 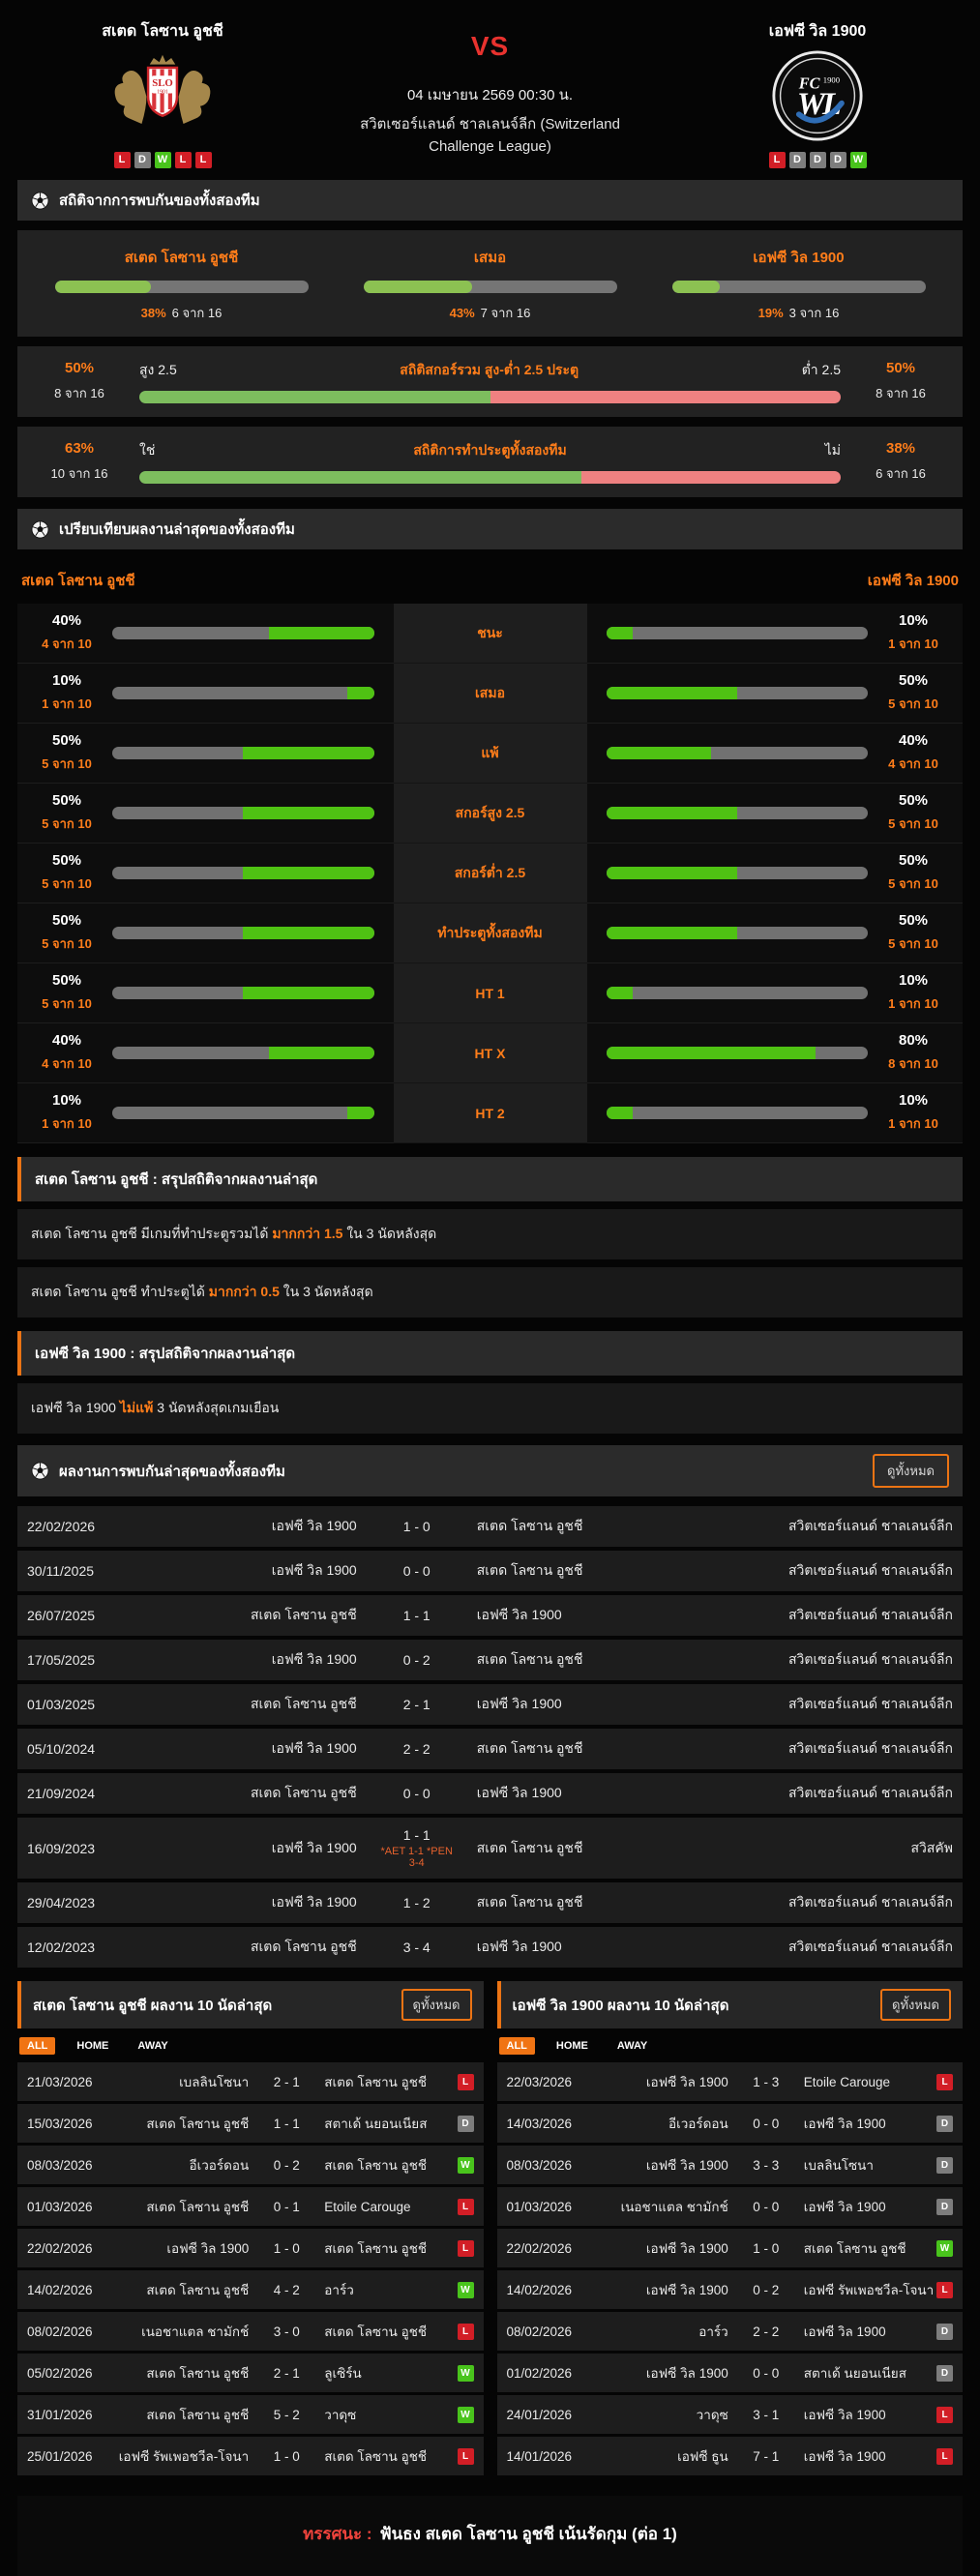 What do you see at coordinates (437, 2005) in the screenshot?
I see `home-form-view-all-button: ดูทั้งหมด` at bounding box center [437, 2005].